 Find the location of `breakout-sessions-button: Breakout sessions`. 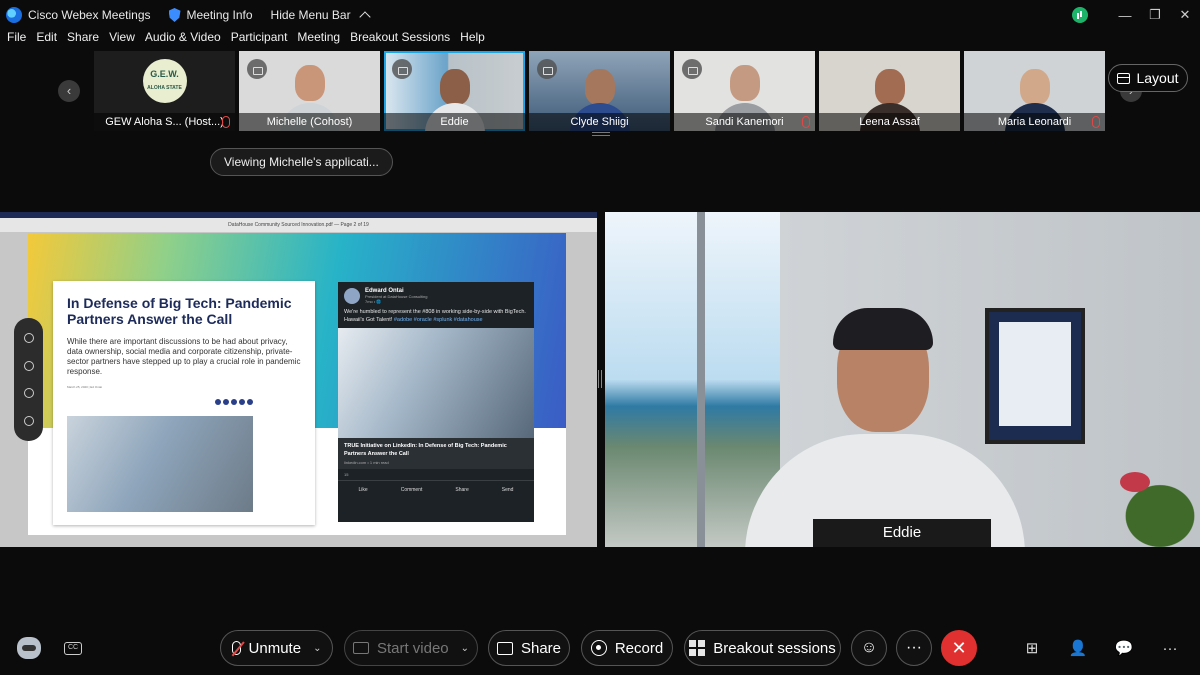

breakout-sessions-button: Breakout sessions is located at coordinates (762, 648).